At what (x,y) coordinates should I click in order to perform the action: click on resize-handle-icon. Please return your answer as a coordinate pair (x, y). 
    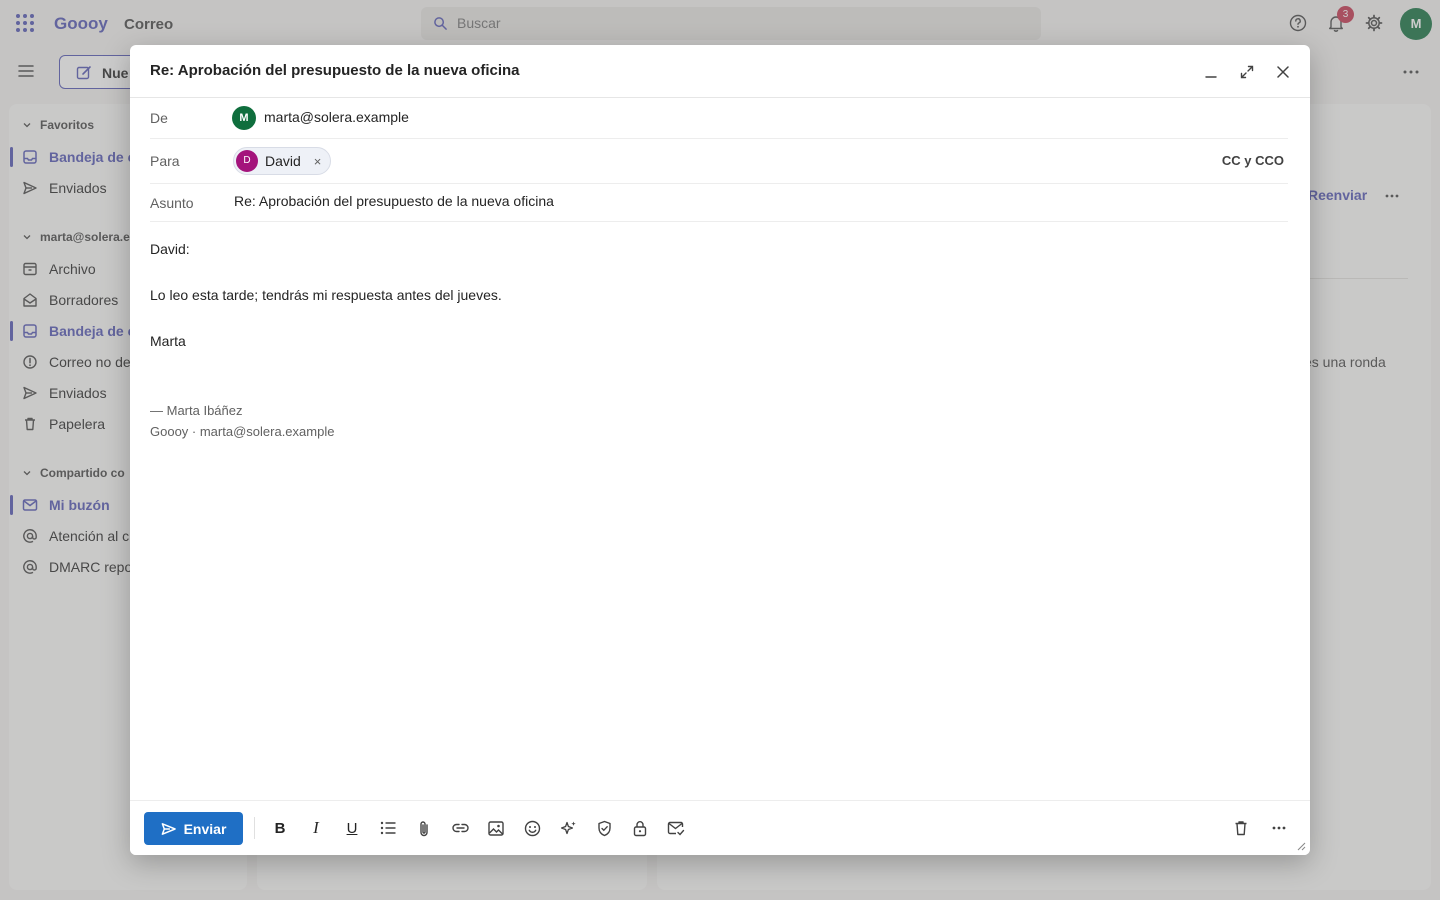
    Looking at the image, I should click on (1301, 846).